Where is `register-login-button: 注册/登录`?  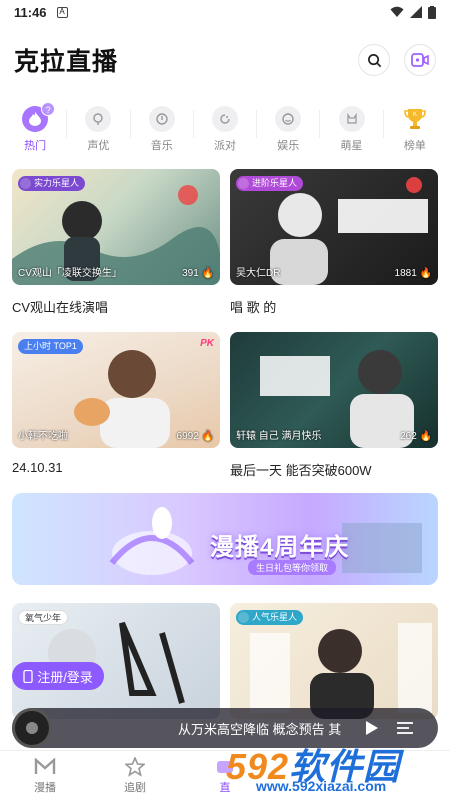
register-login-button: 注册/登录 is located at coordinates (58, 676).